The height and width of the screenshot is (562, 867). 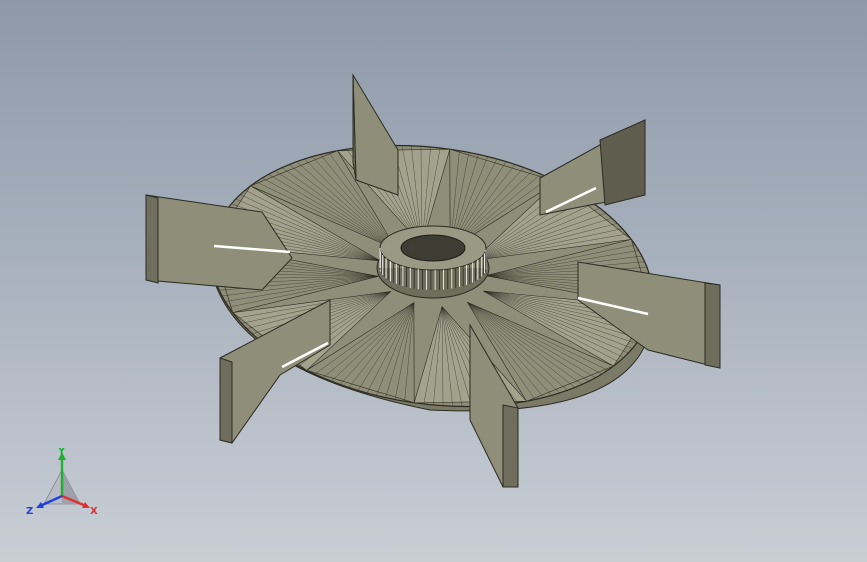 What do you see at coordinates (226, 400) in the screenshot?
I see `blade-lower-left-side` at bounding box center [226, 400].